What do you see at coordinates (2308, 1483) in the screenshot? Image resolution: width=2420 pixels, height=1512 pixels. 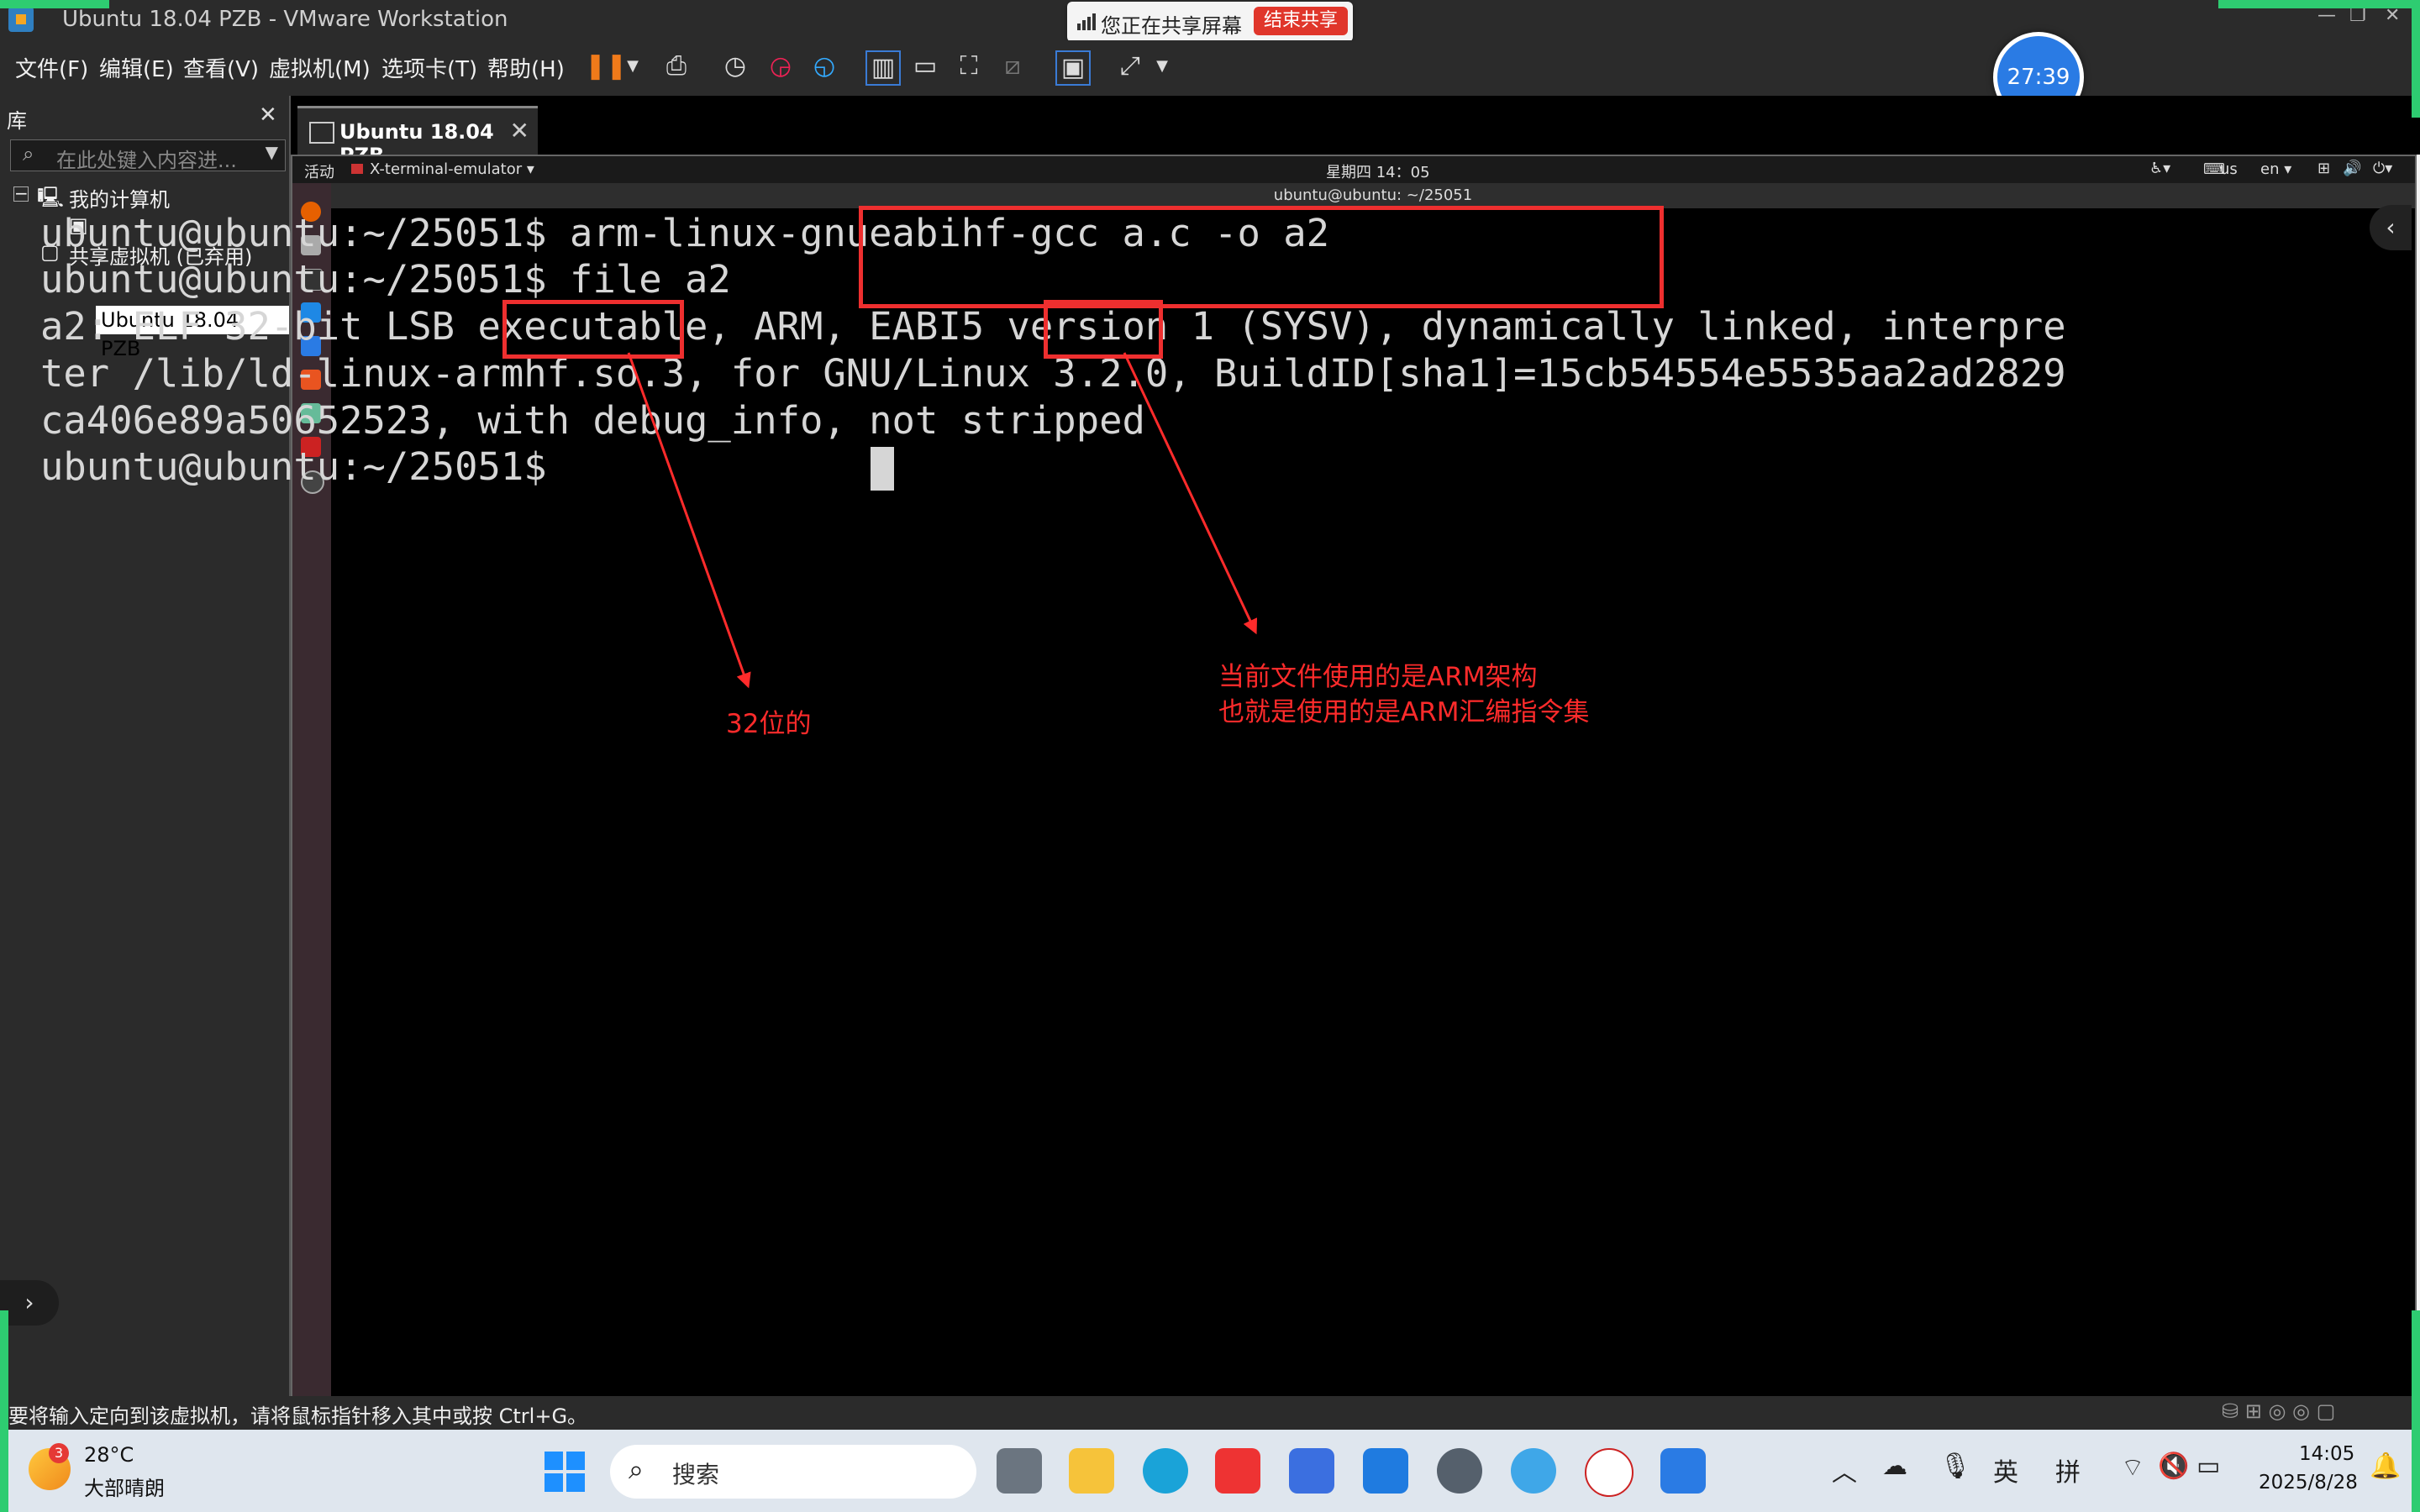 I see `taskbar-date: 2025/8/28` at bounding box center [2308, 1483].